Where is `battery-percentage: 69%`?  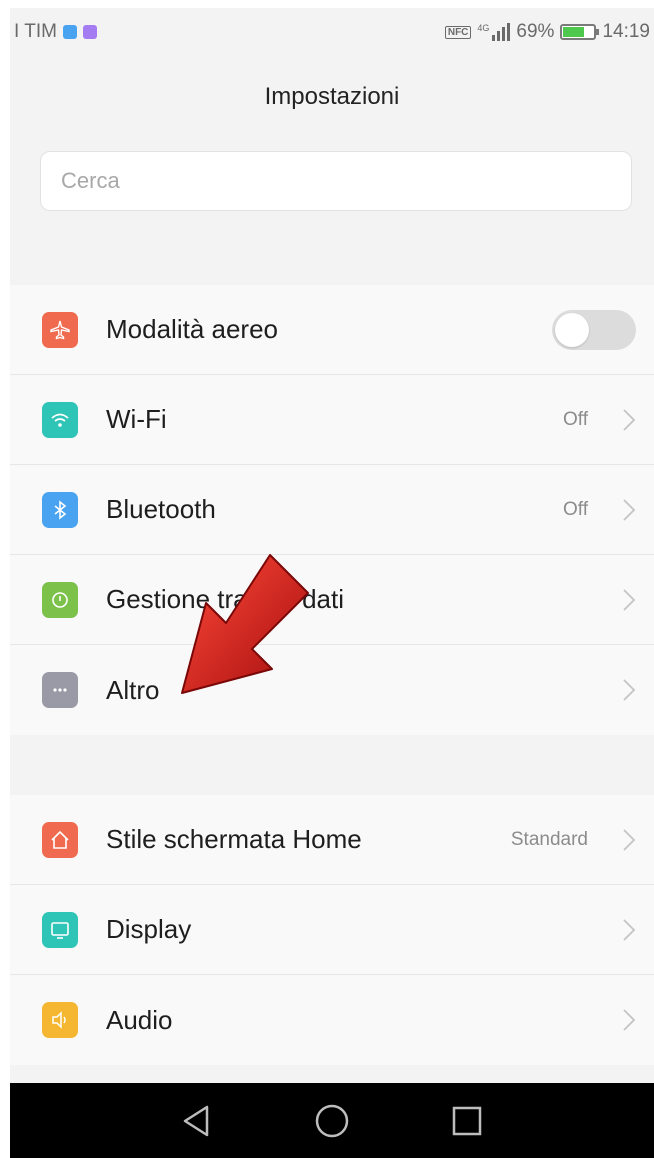
battery-percentage: 69% is located at coordinates (535, 31).